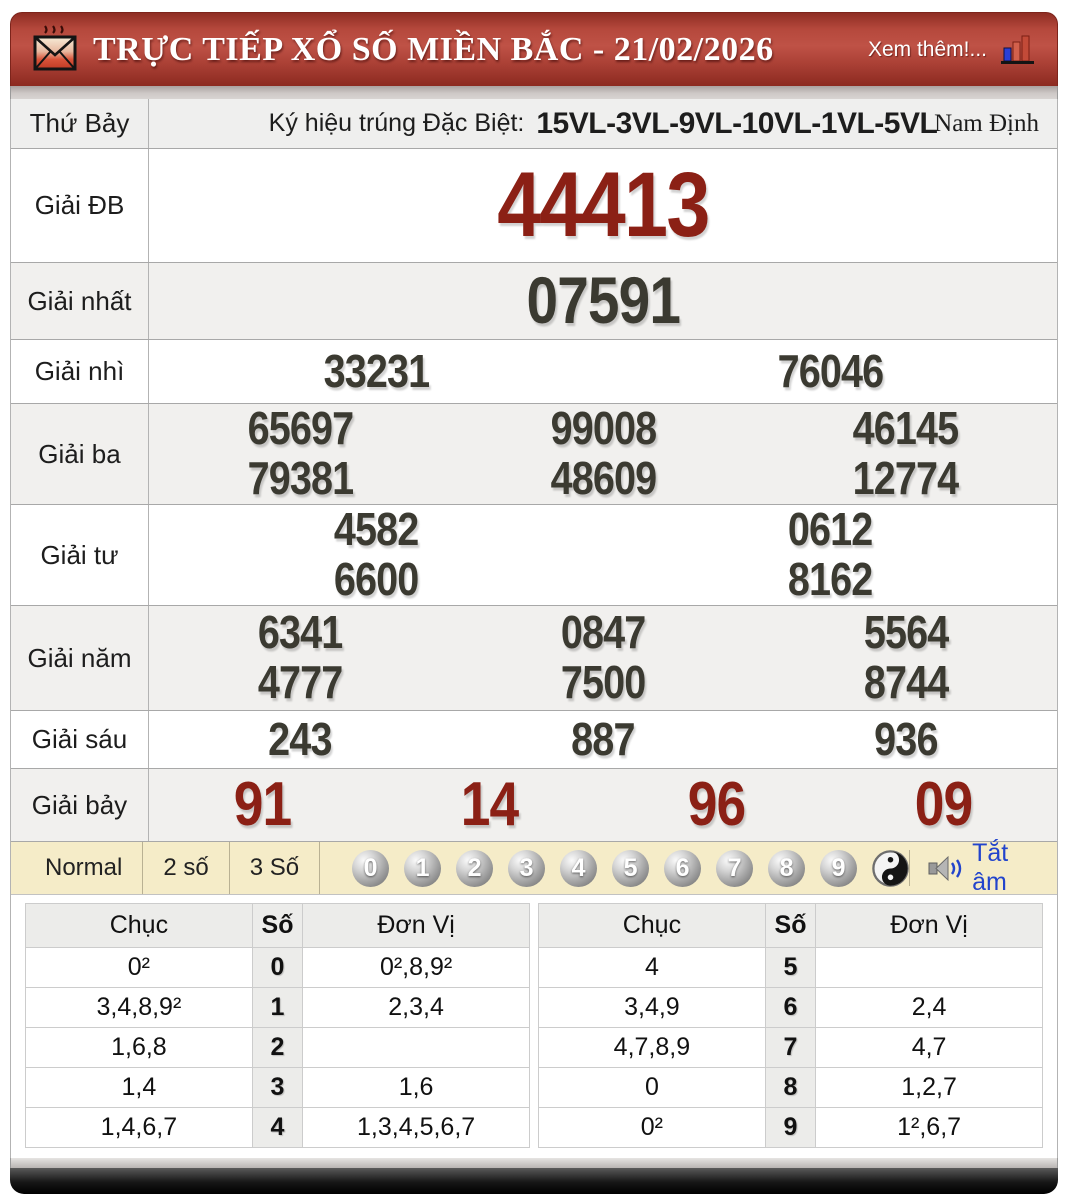 The width and height of the screenshot is (1068, 1196). What do you see at coordinates (186, 868) in the screenshot?
I see `mode-2-digits: 2 số` at bounding box center [186, 868].